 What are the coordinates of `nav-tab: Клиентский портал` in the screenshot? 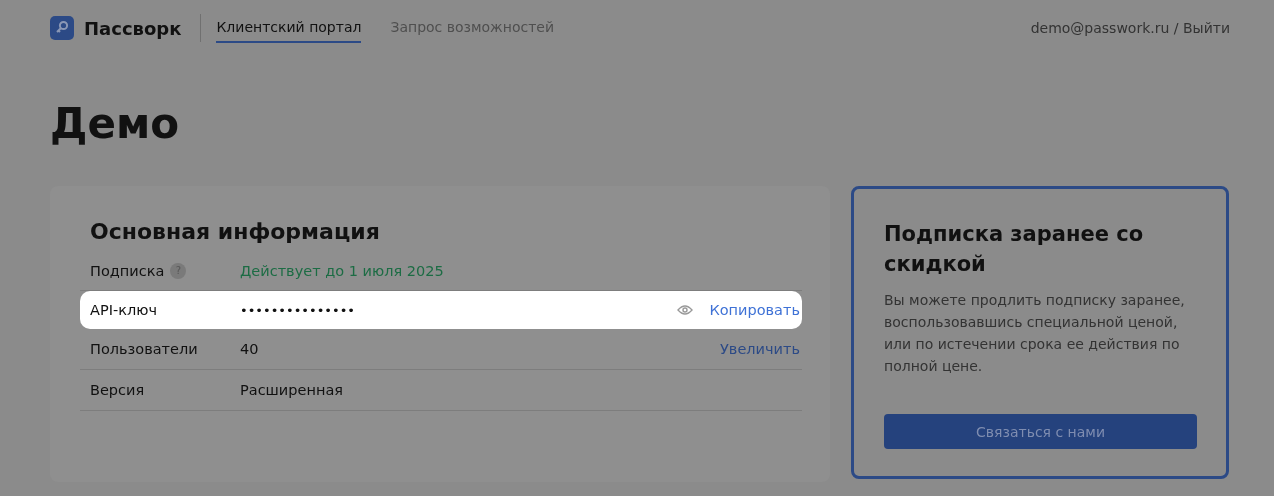 It's located at (289, 28).